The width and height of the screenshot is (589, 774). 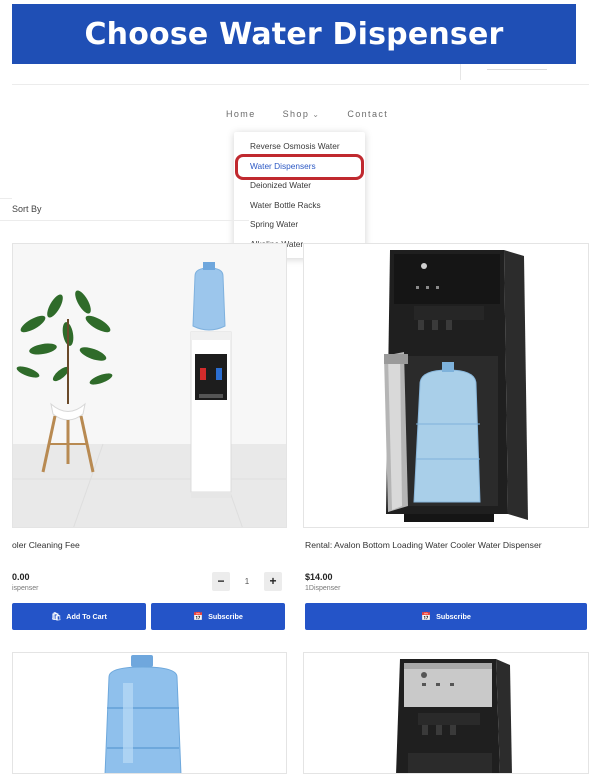 I want to click on product-unit: 1Dispenser, so click(x=323, y=588).